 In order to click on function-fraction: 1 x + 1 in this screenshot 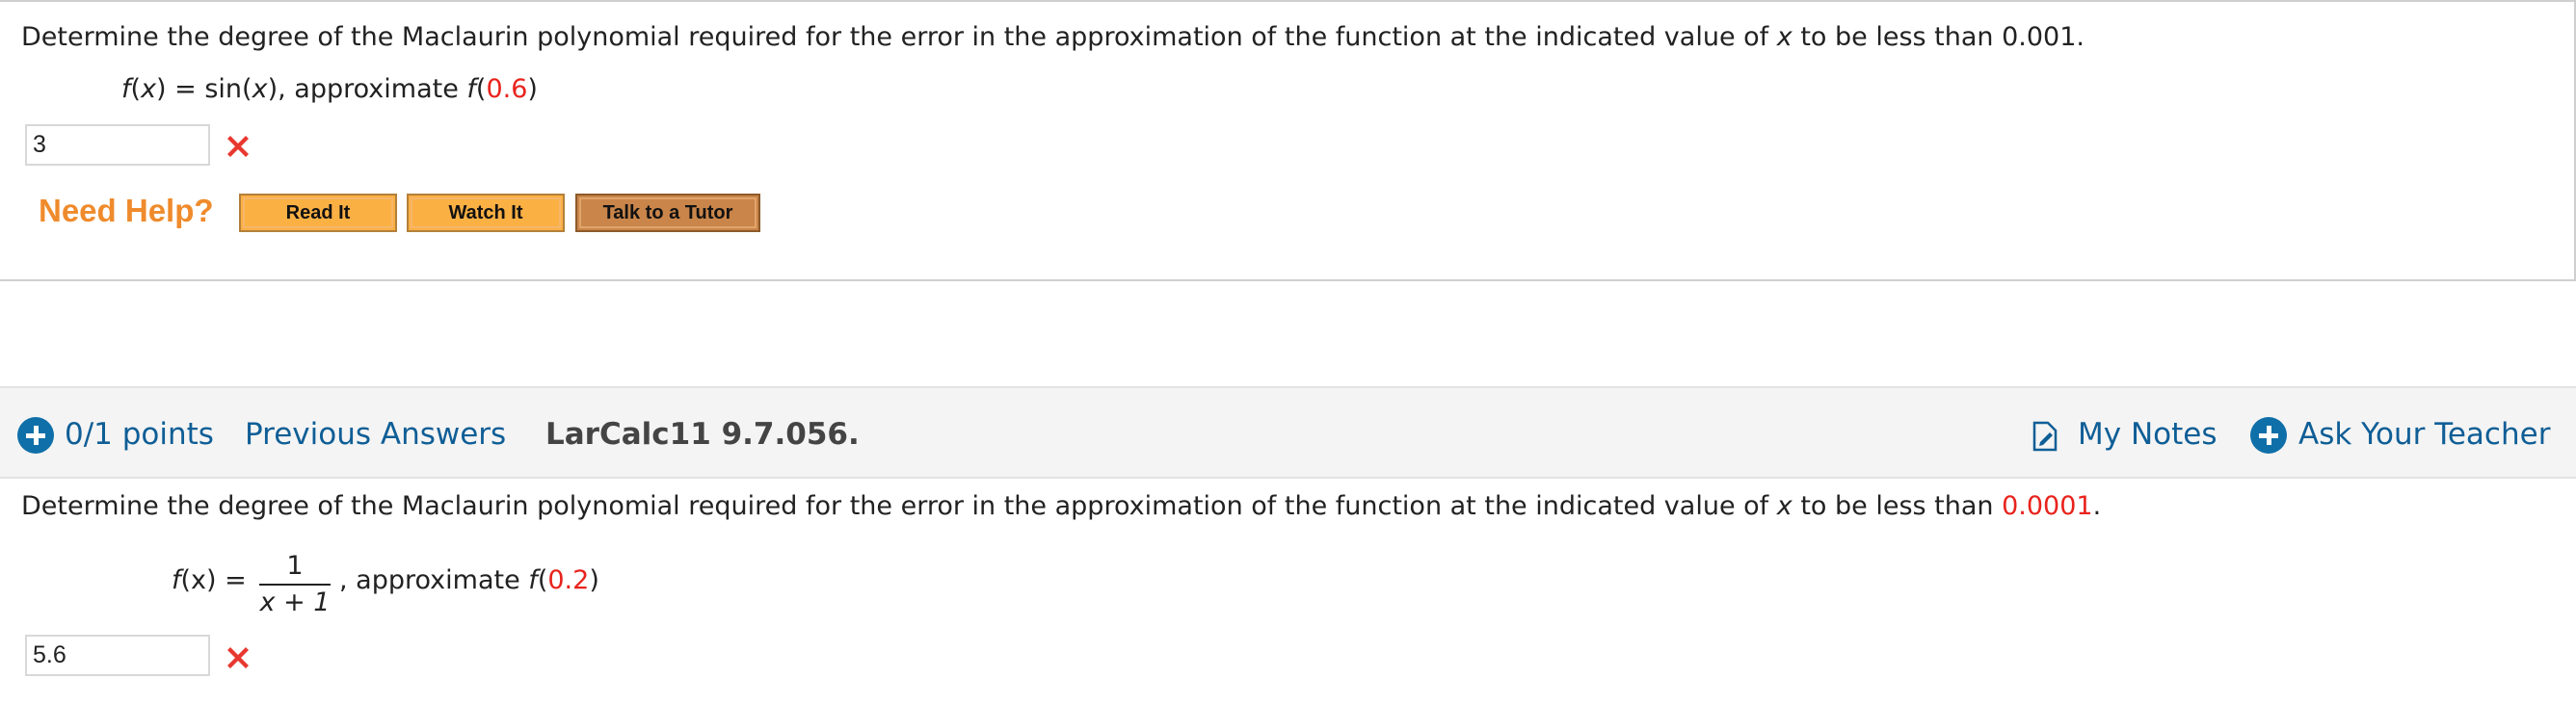, I will do `click(294, 584)`.